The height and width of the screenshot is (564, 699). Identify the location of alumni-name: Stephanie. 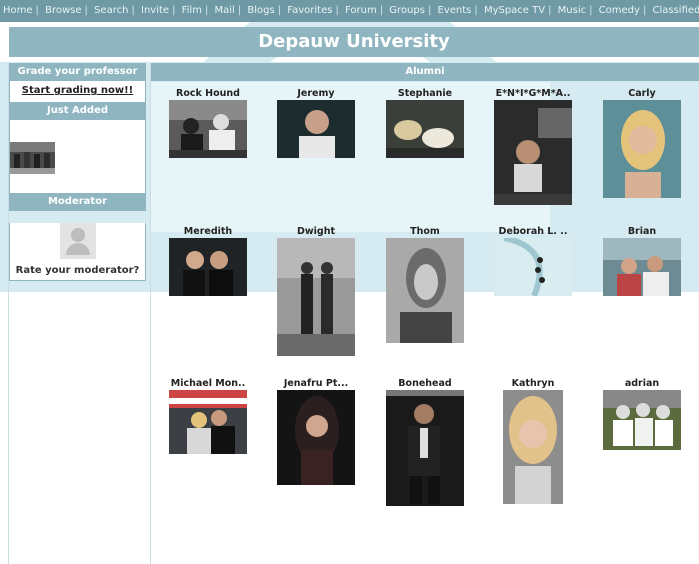
(425, 94).